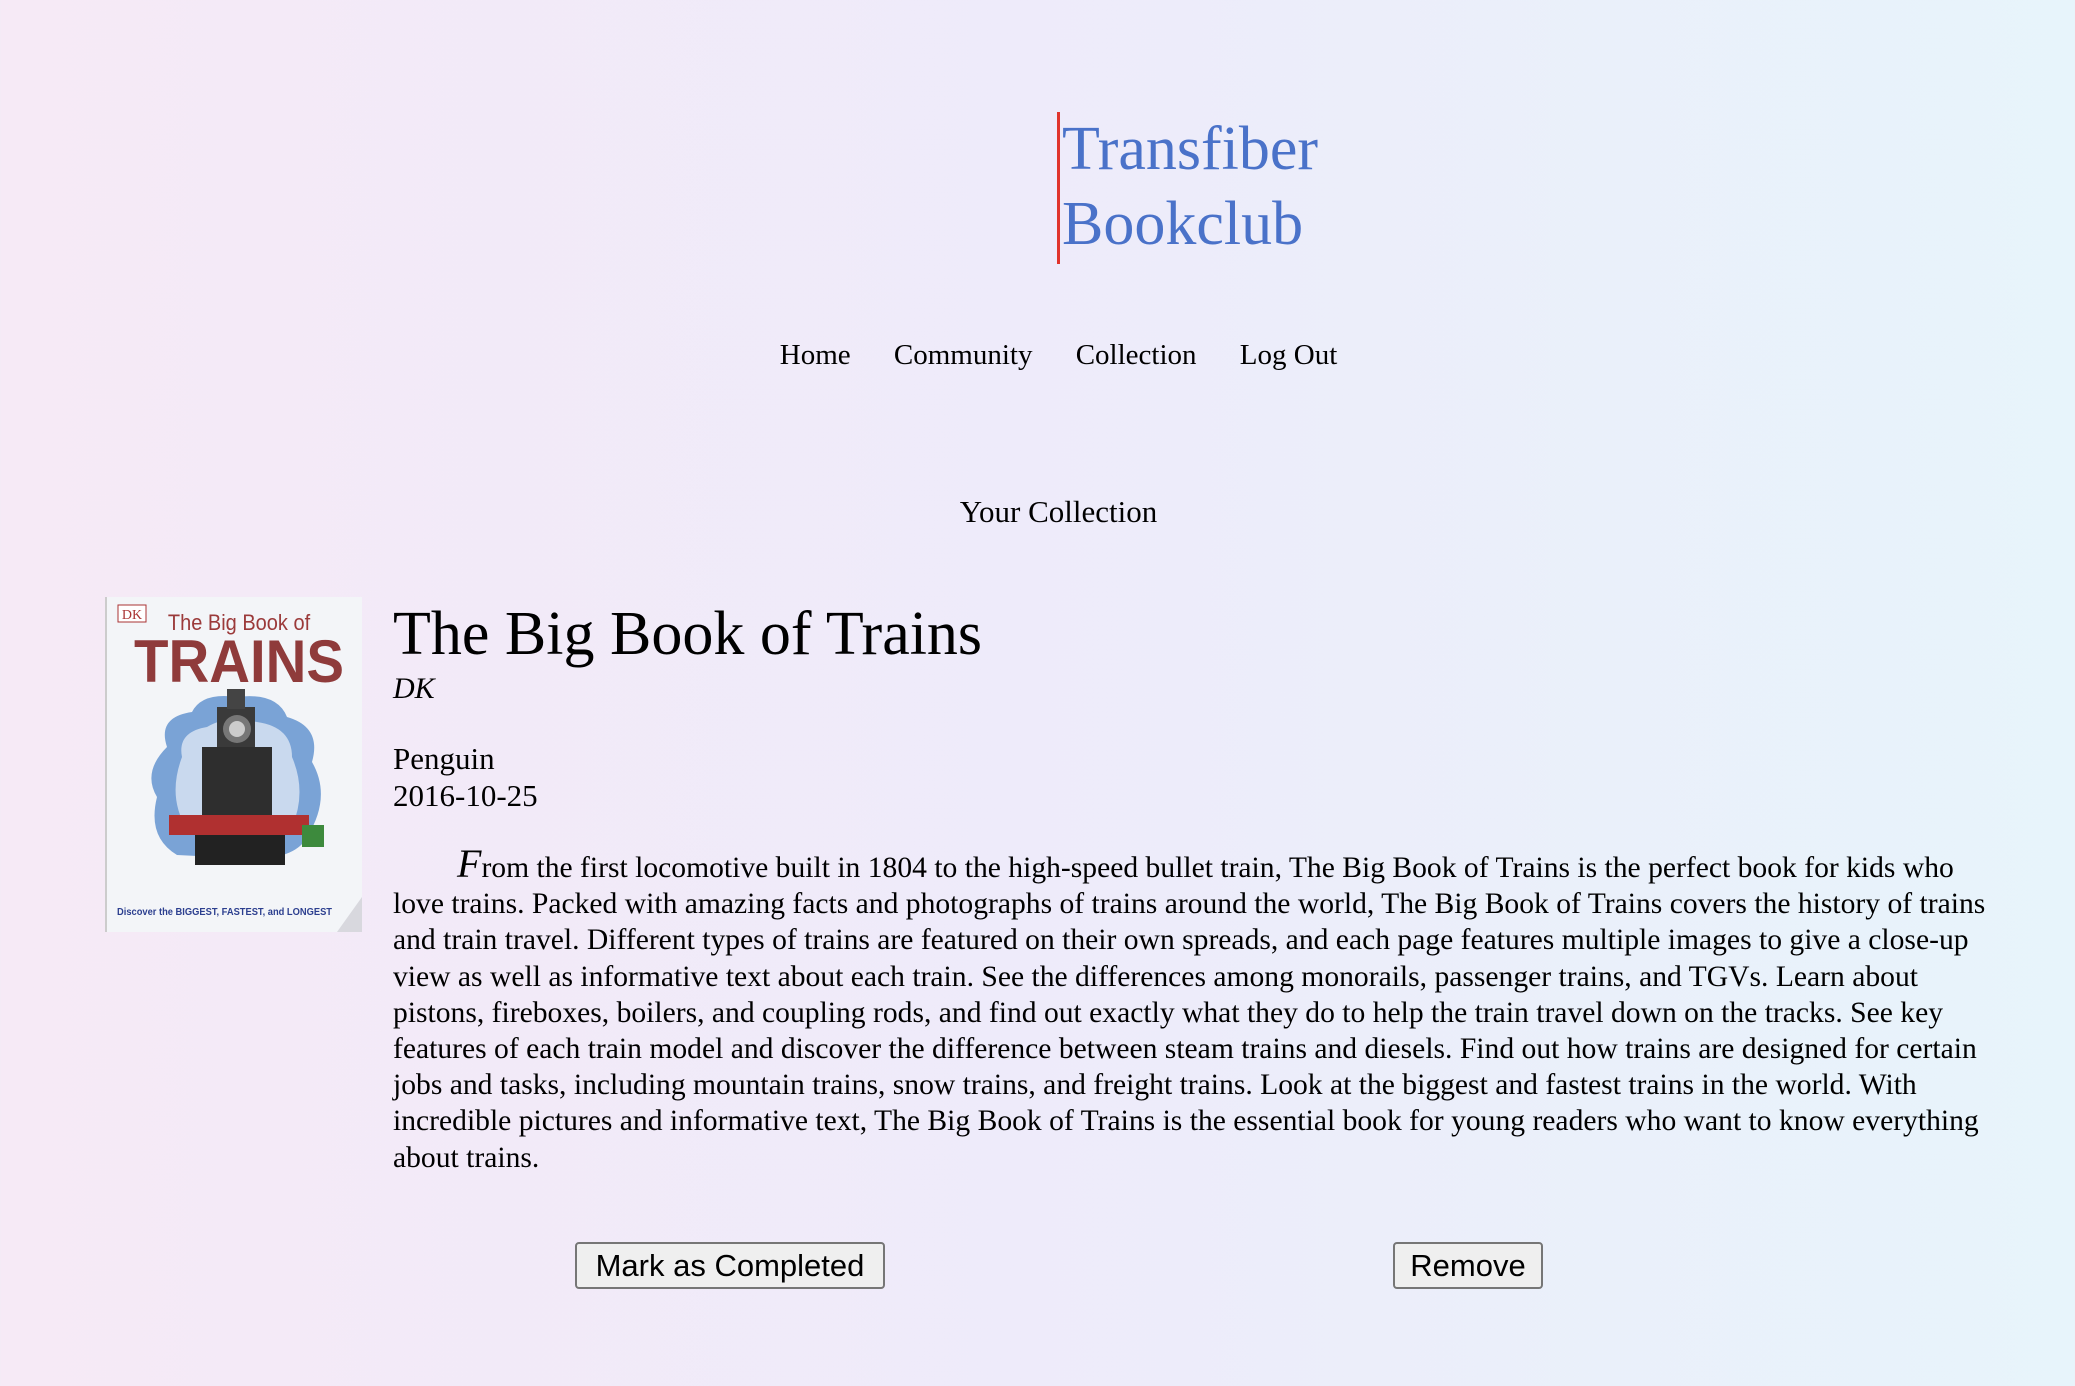 The height and width of the screenshot is (1386, 2075). What do you see at coordinates (688, 634) in the screenshot?
I see `book-title: The Big Book of Trains` at bounding box center [688, 634].